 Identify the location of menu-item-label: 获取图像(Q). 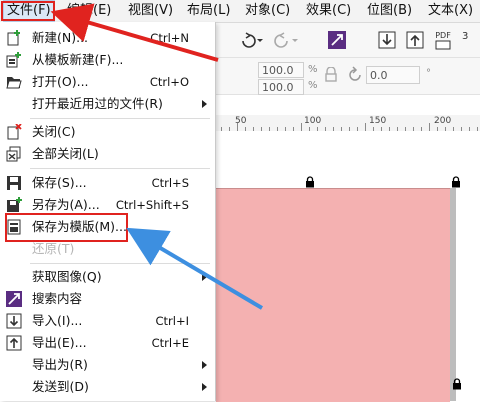
(67, 276).